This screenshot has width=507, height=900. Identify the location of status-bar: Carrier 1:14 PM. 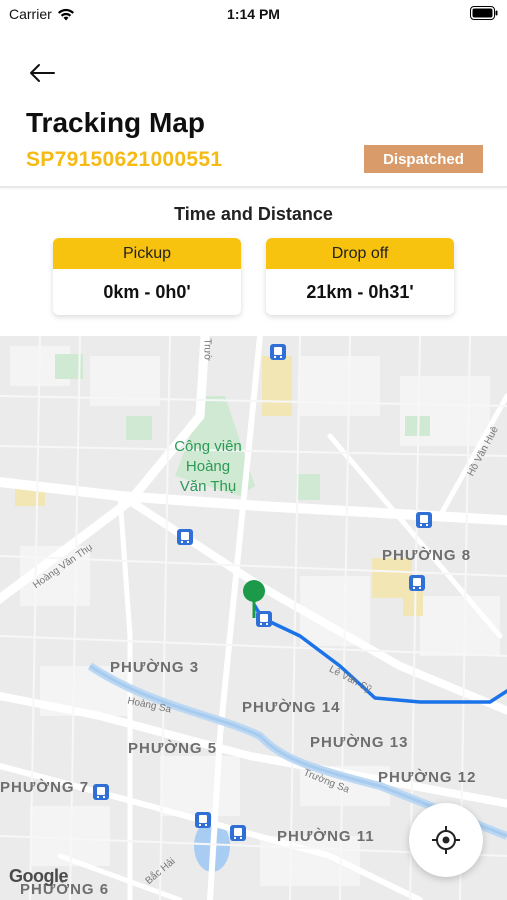
(253, 14).